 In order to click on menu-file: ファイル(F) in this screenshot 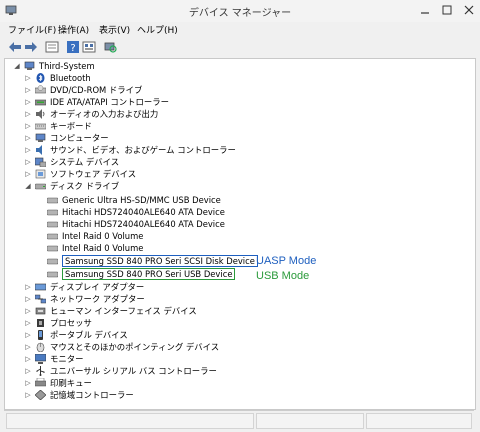, I will do `click(32, 29)`.